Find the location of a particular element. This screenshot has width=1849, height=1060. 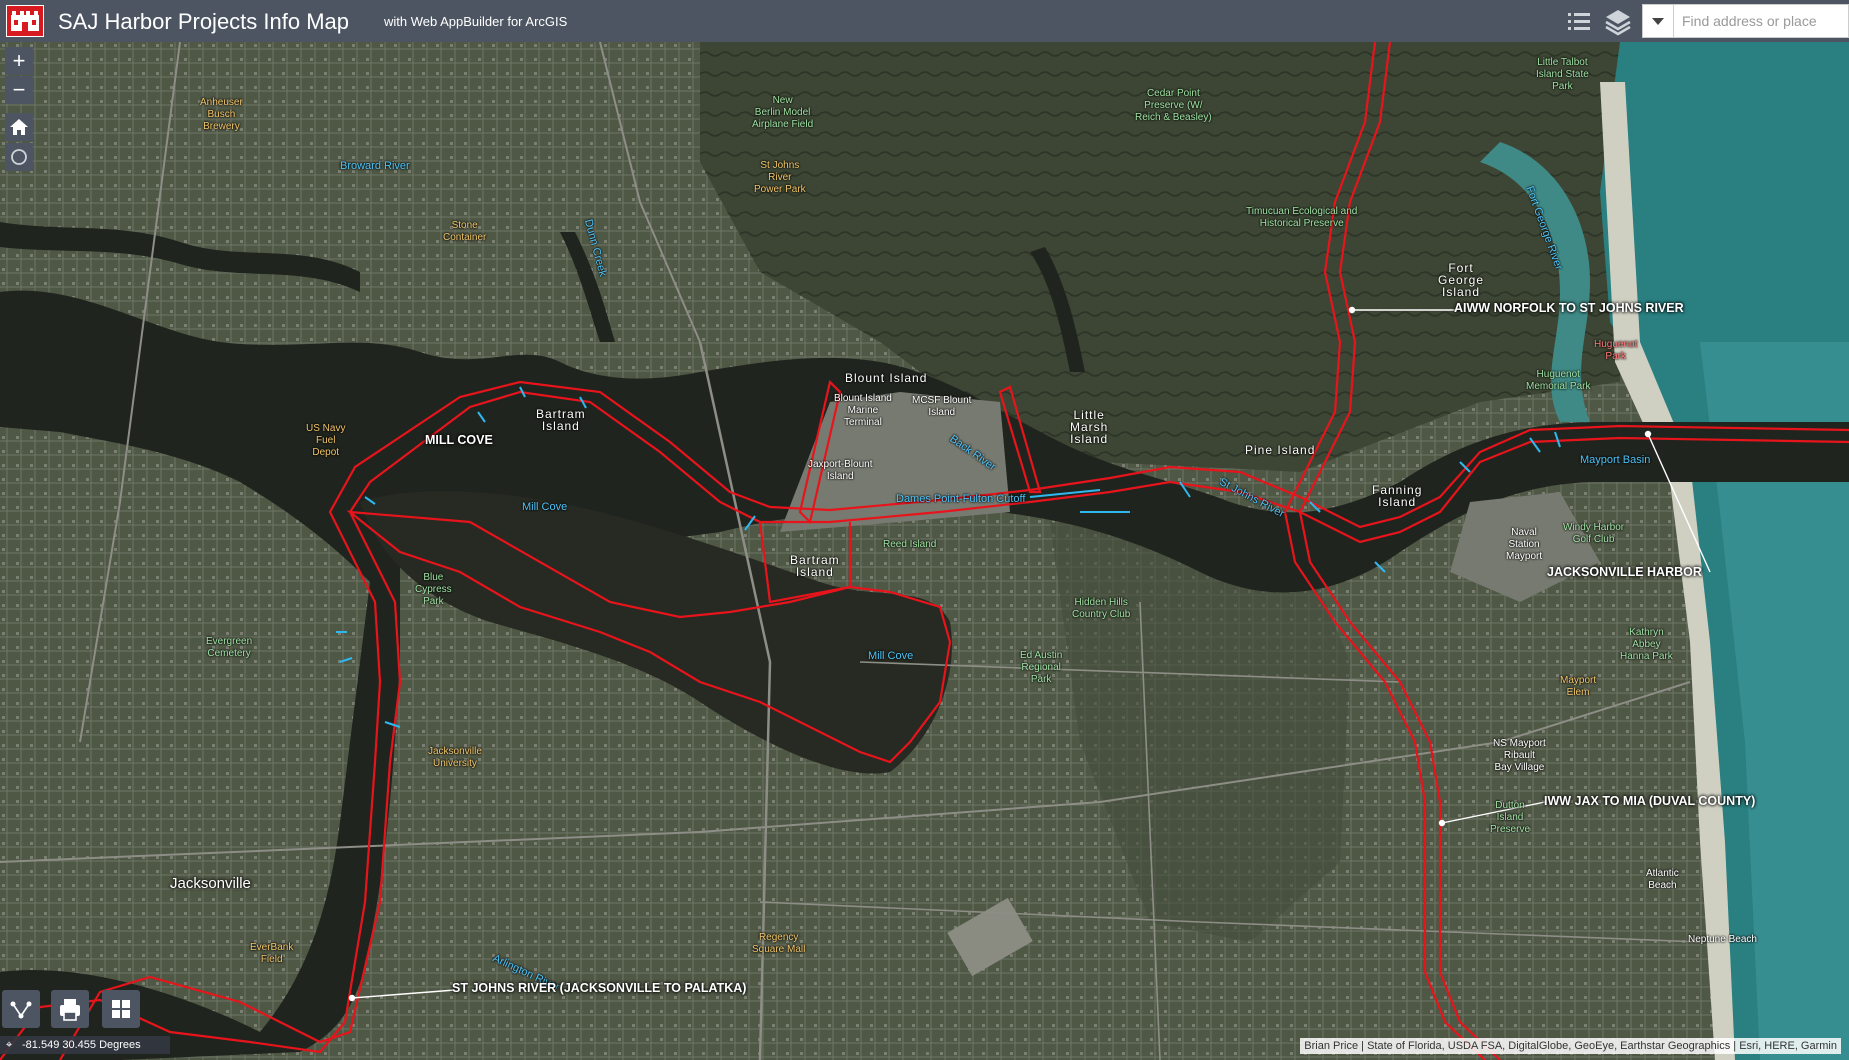

label-jaxport-blount: Jaxport-Blount Island is located at coordinates (840, 470).